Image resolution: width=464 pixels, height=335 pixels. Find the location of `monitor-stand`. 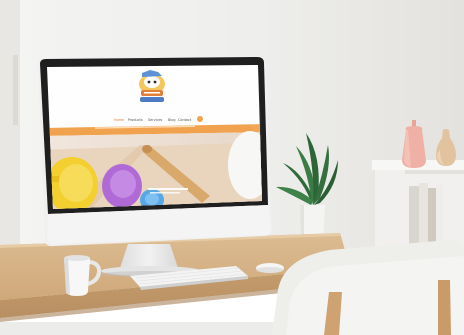

monitor-stand is located at coordinates (149, 256).